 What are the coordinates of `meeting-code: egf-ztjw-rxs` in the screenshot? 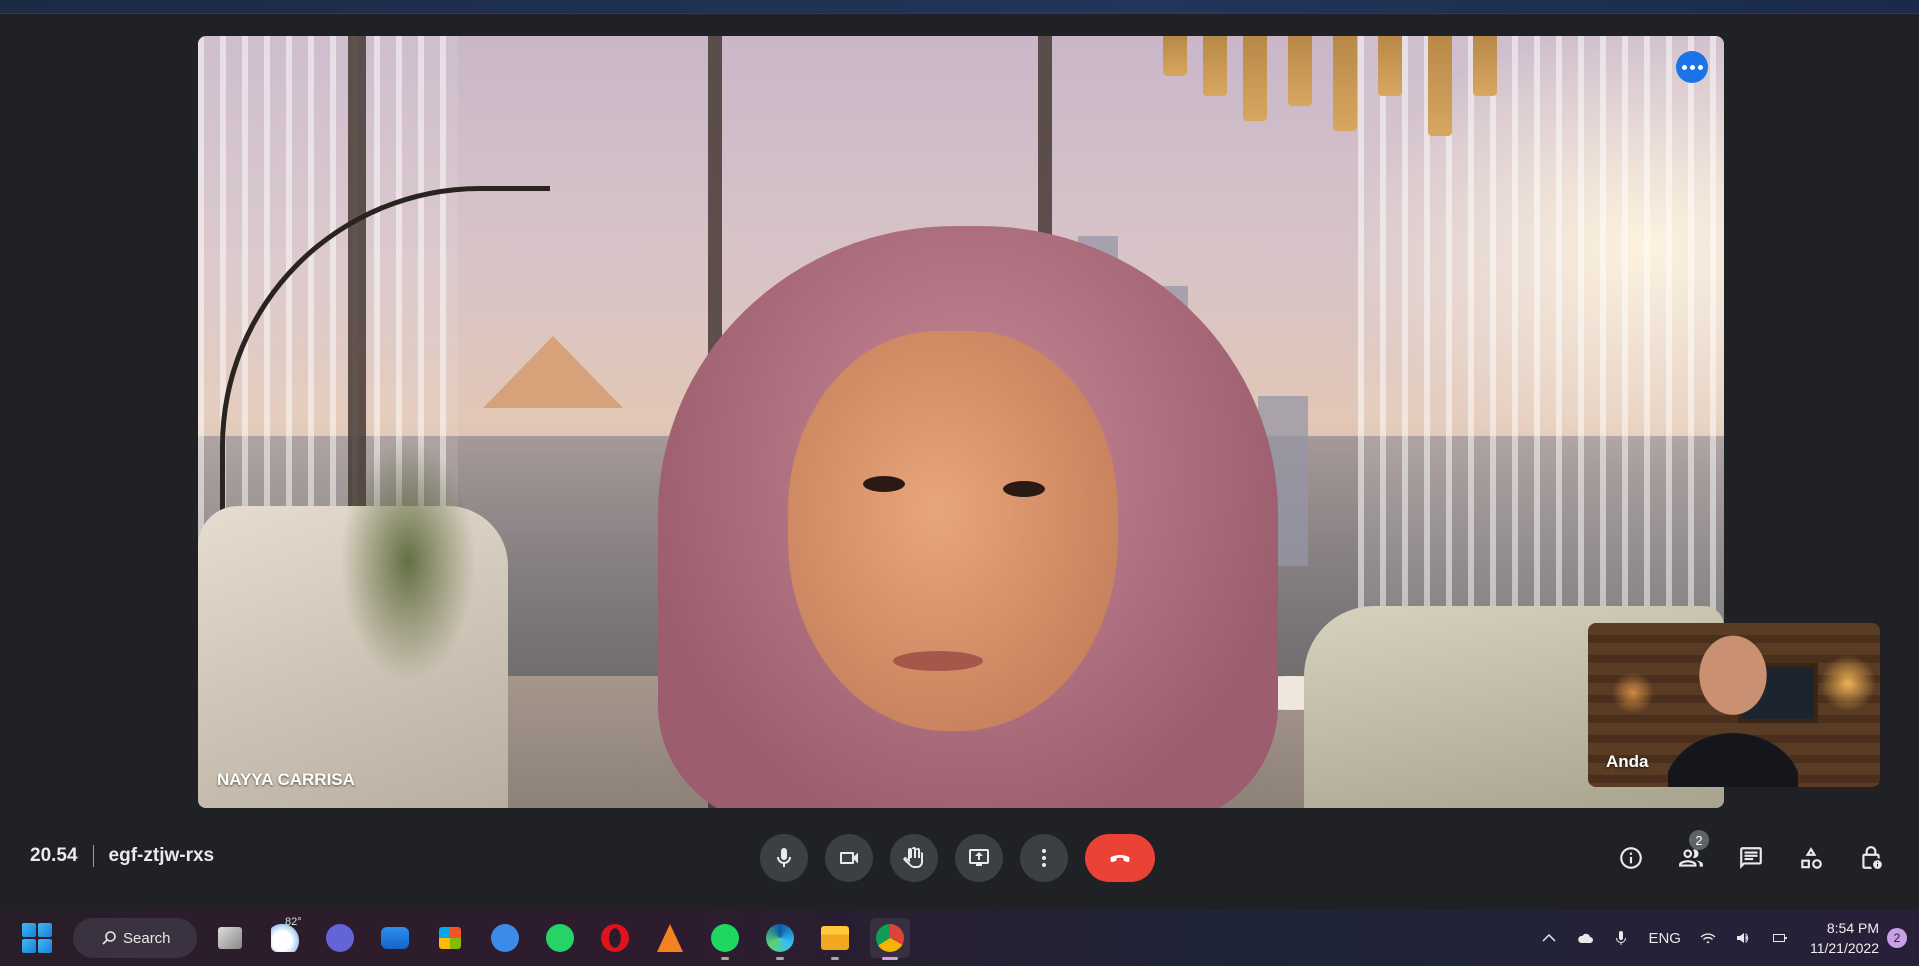 It's located at (161, 855).